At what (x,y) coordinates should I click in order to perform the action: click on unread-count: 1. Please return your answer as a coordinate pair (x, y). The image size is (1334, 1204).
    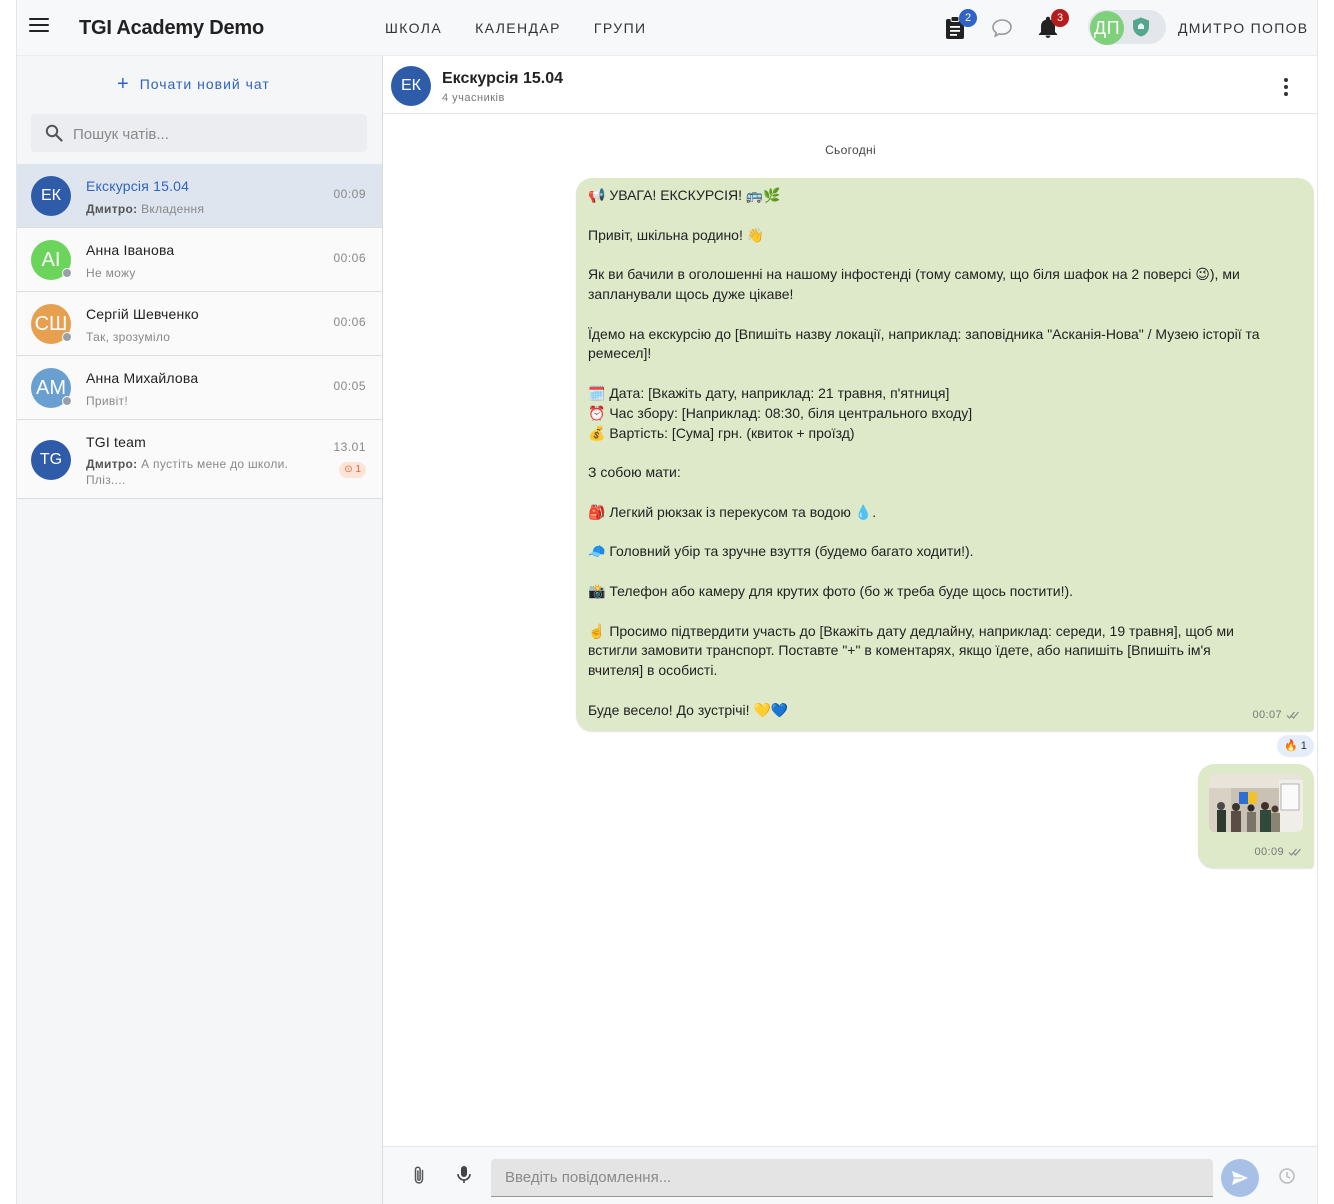
    Looking at the image, I should click on (358, 469).